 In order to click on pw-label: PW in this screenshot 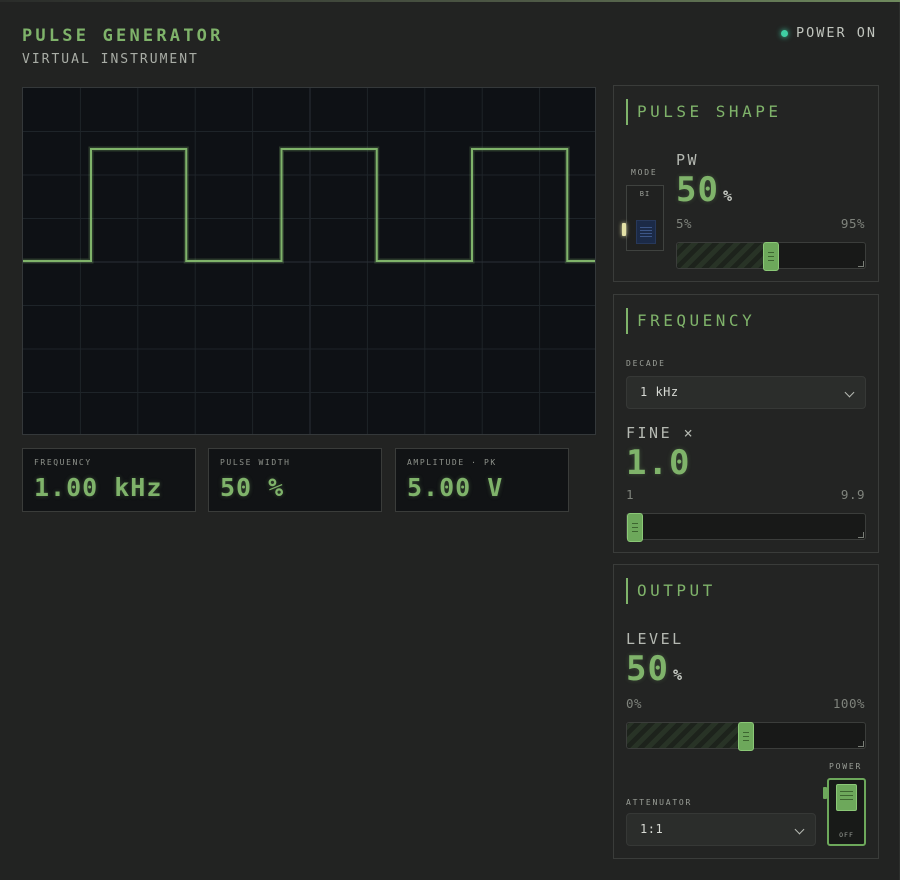, I will do `click(688, 160)`.